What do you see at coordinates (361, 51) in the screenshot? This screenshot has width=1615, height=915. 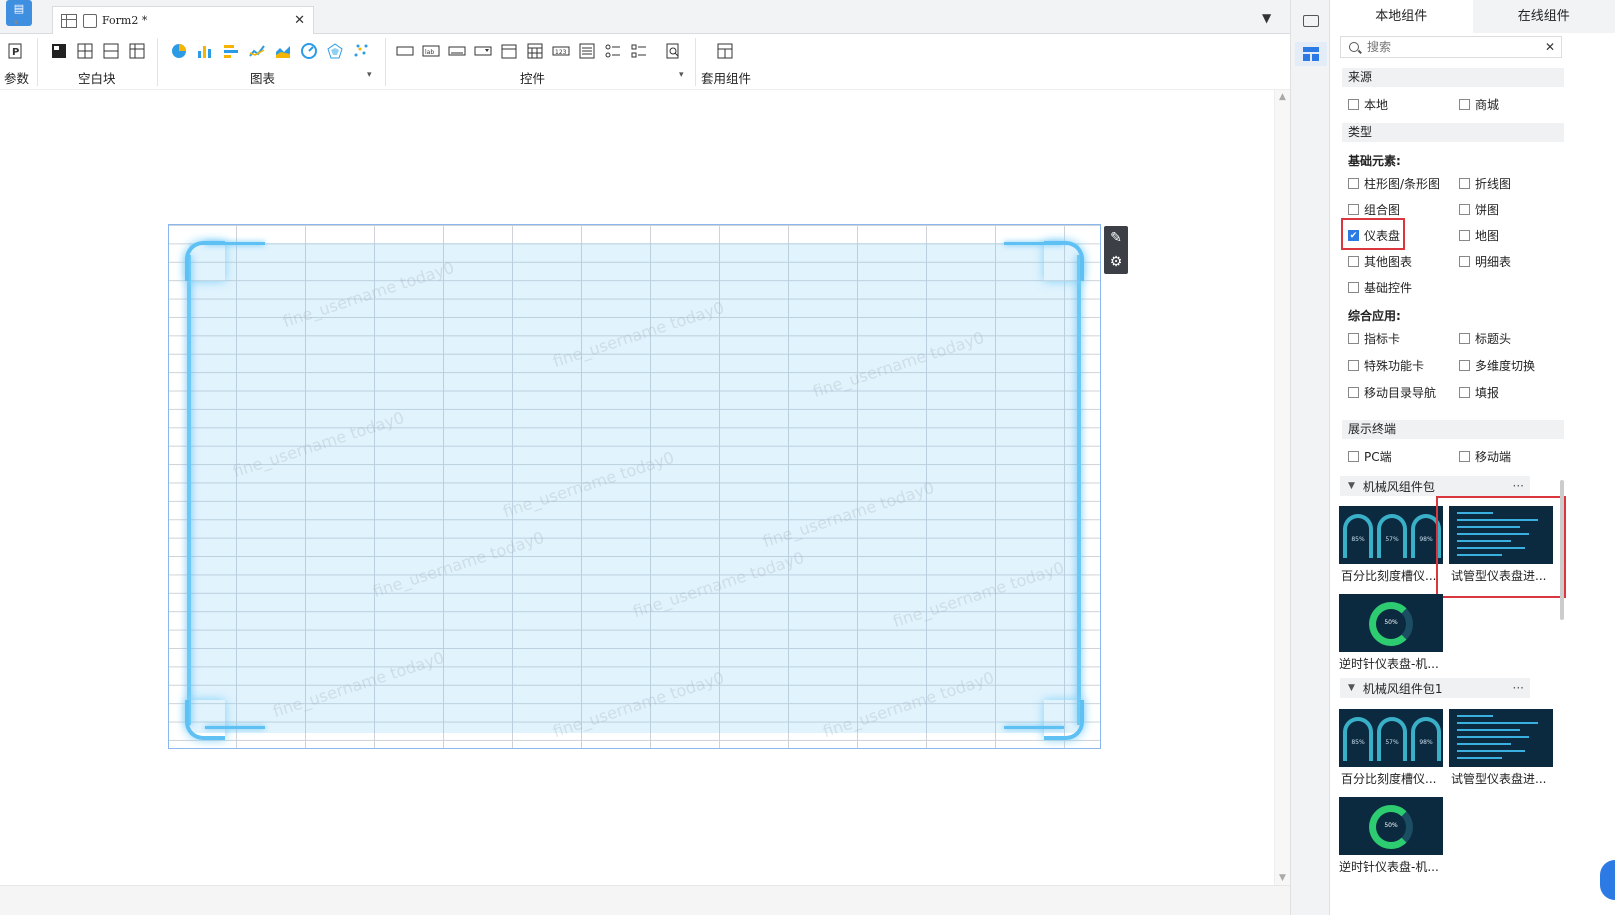 I see `scatter-chart-icon` at bounding box center [361, 51].